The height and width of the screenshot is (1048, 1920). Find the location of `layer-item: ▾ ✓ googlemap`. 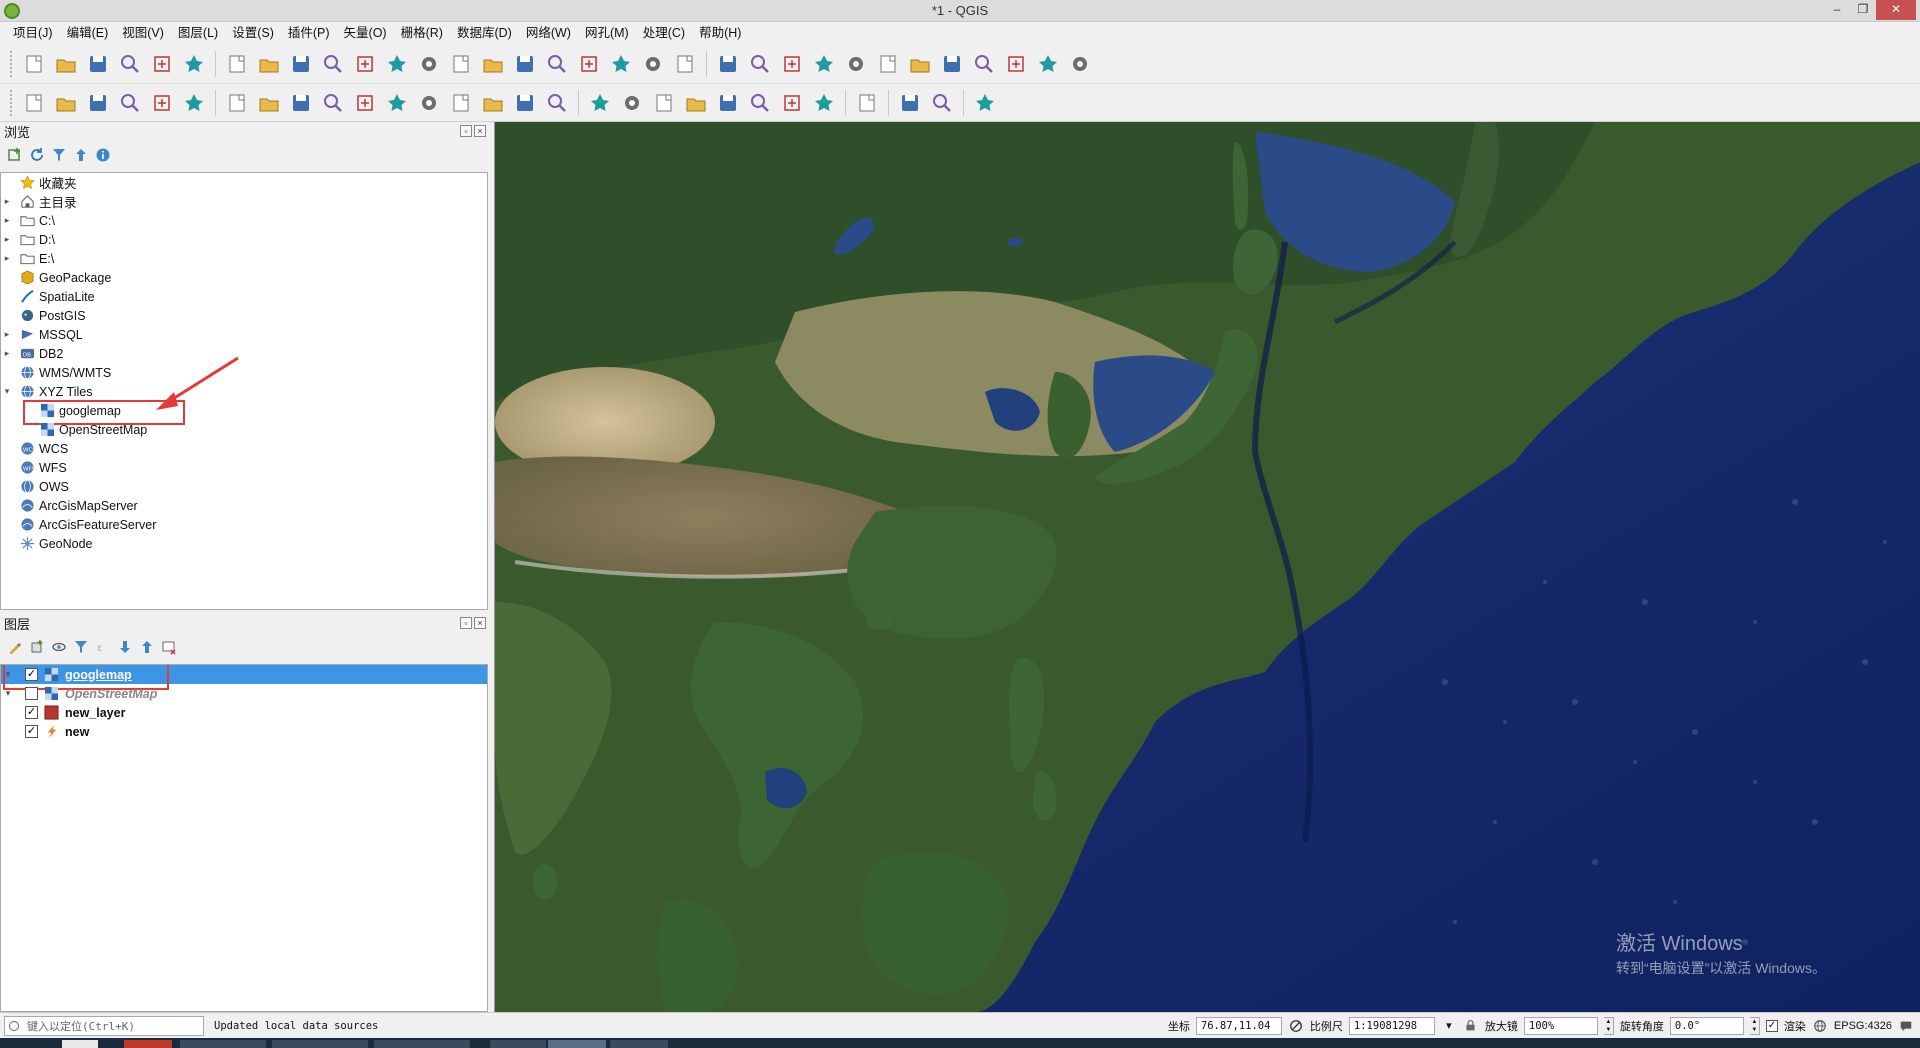

layer-item: ▾ ✓ googlemap is located at coordinates (244, 677).